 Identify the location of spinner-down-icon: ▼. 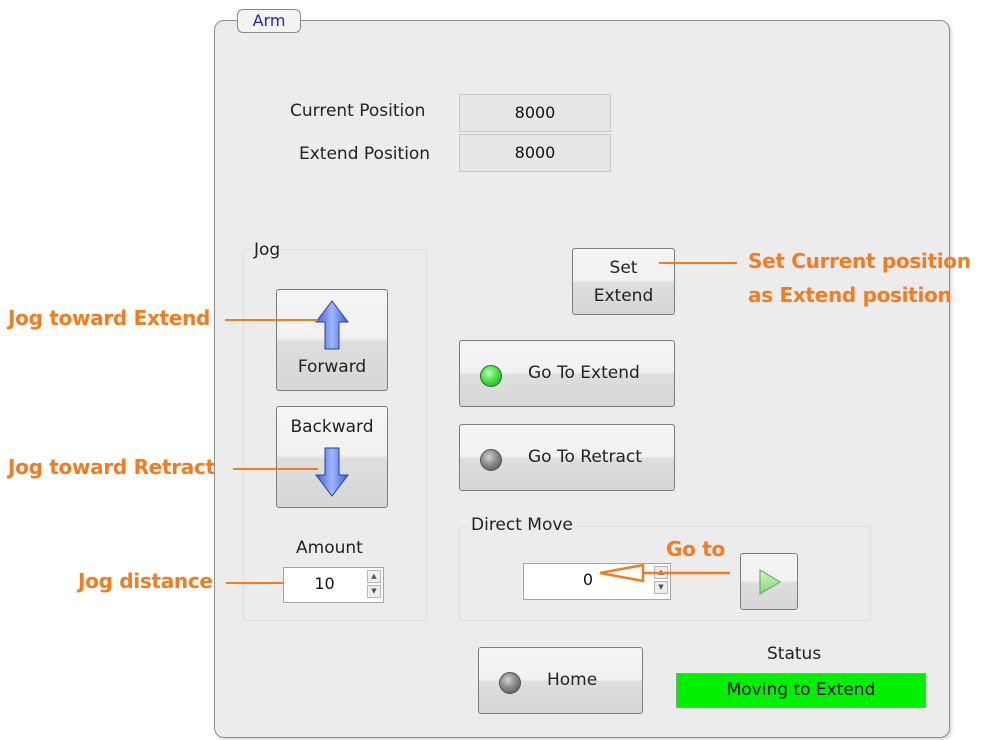
(374, 591).